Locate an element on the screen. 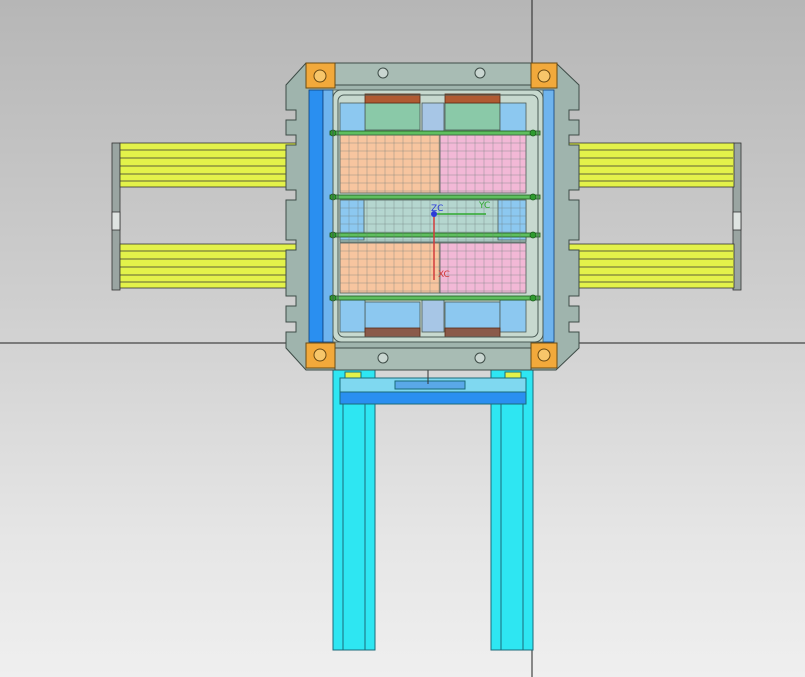  support-frame is located at coordinates (433, 510).